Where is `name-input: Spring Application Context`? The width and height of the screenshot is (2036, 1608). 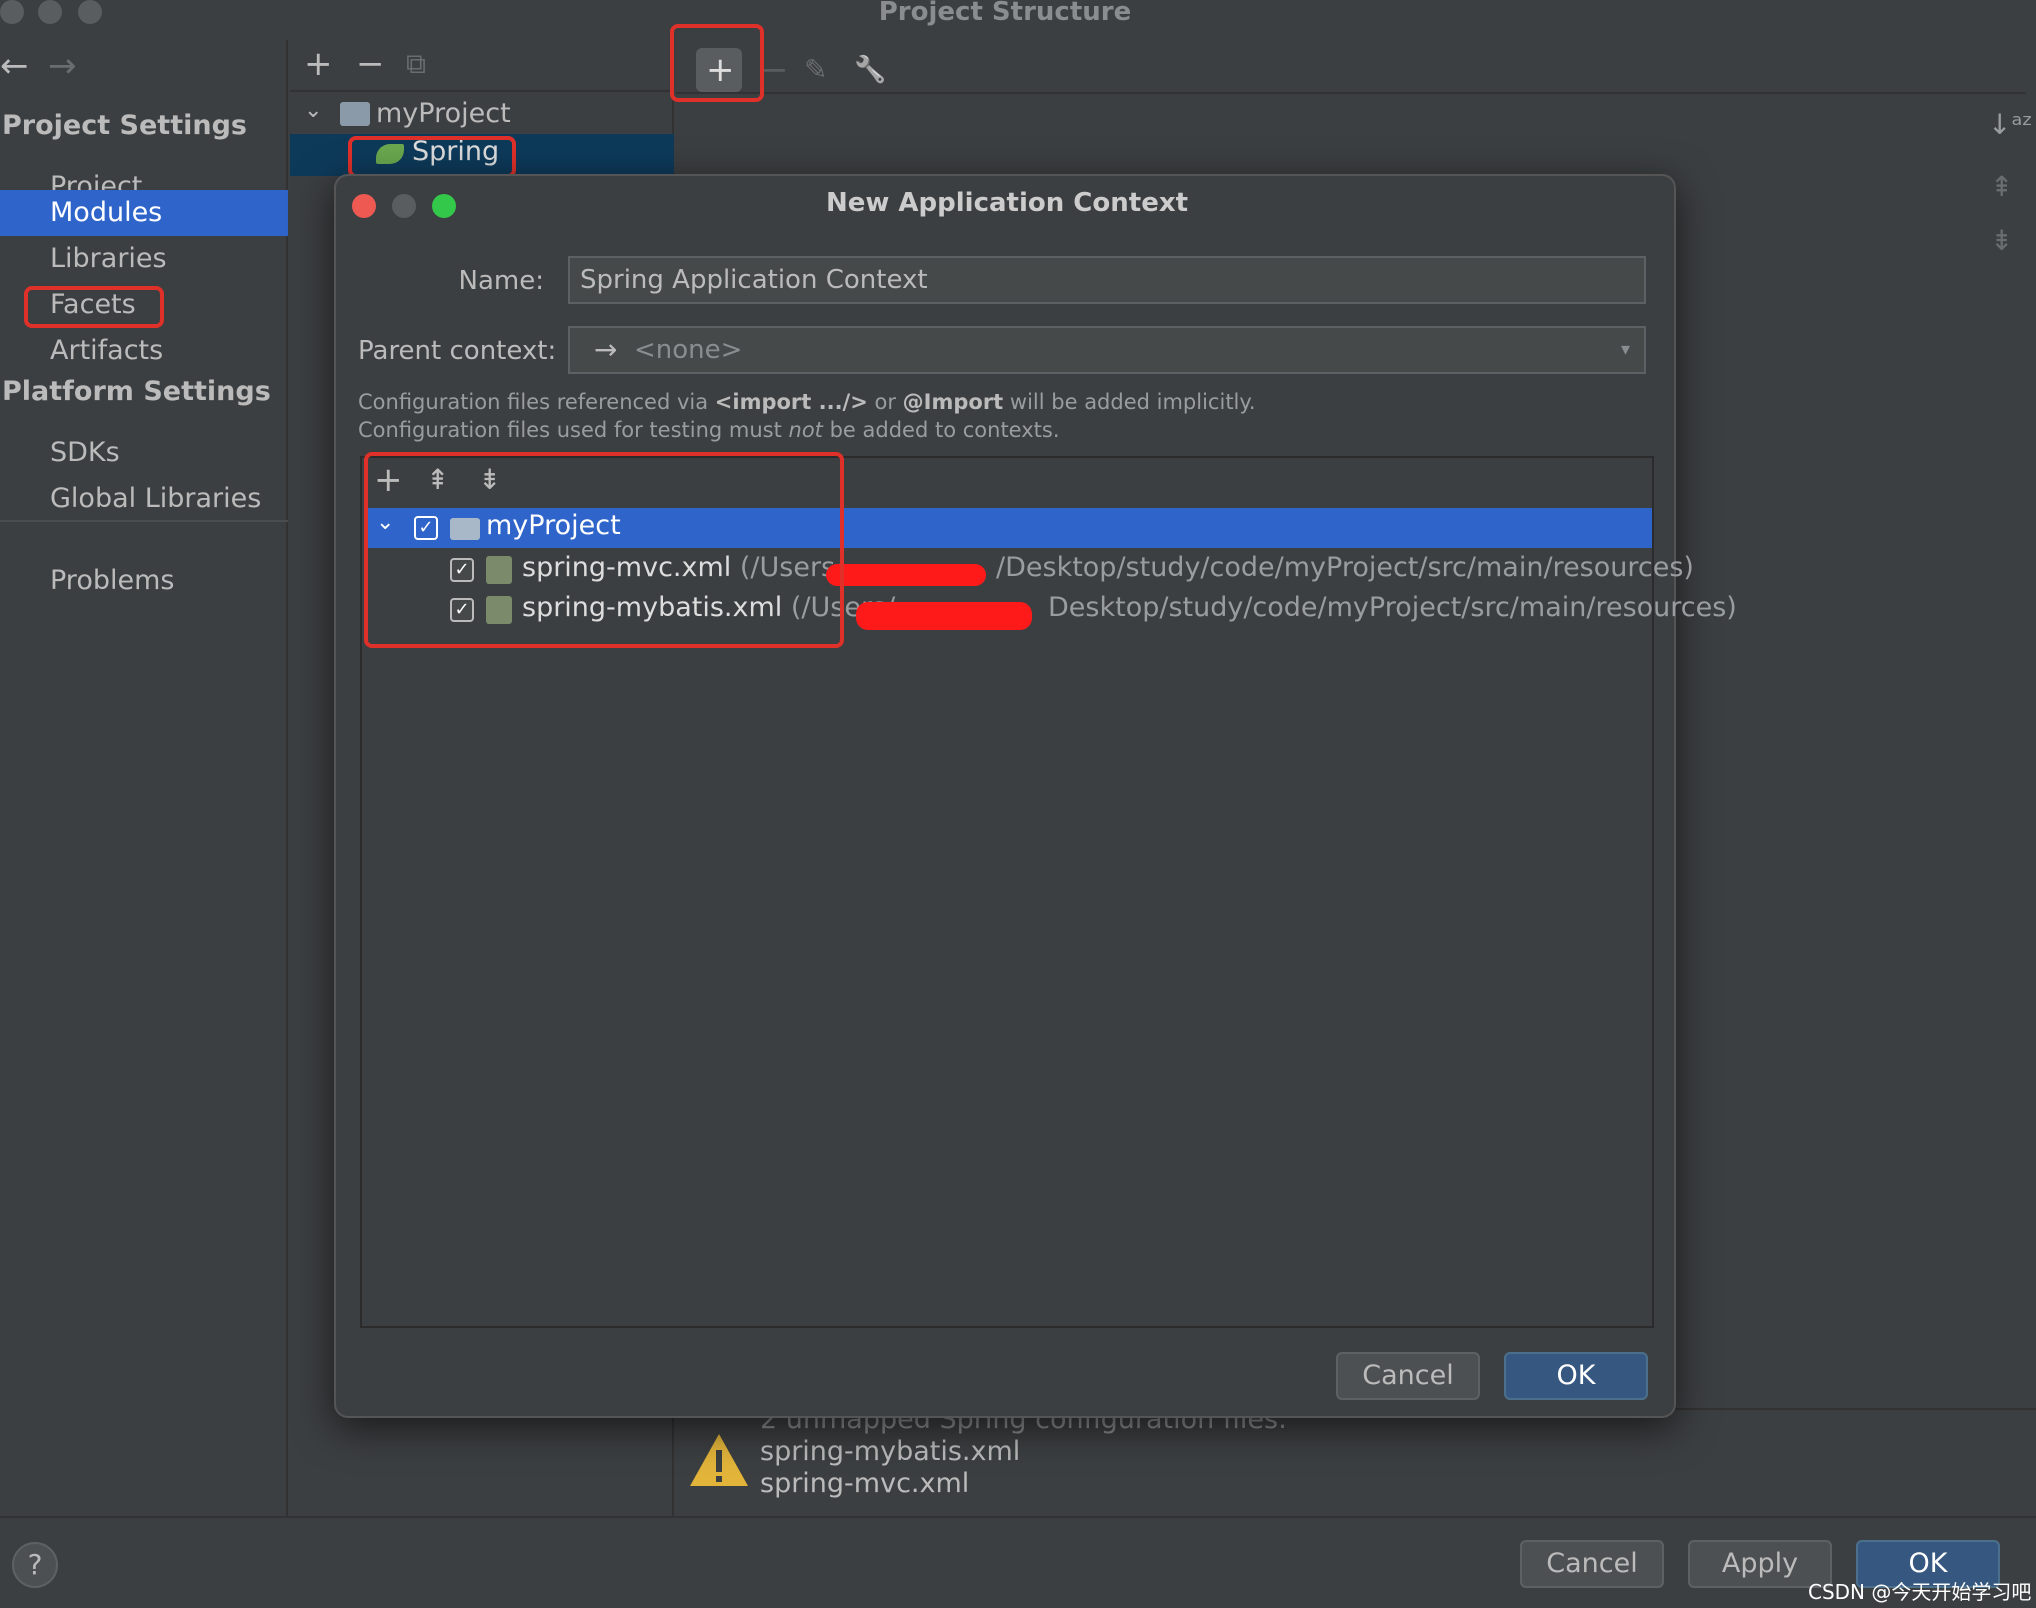 name-input: Spring Application Context is located at coordinates (1107, 280).